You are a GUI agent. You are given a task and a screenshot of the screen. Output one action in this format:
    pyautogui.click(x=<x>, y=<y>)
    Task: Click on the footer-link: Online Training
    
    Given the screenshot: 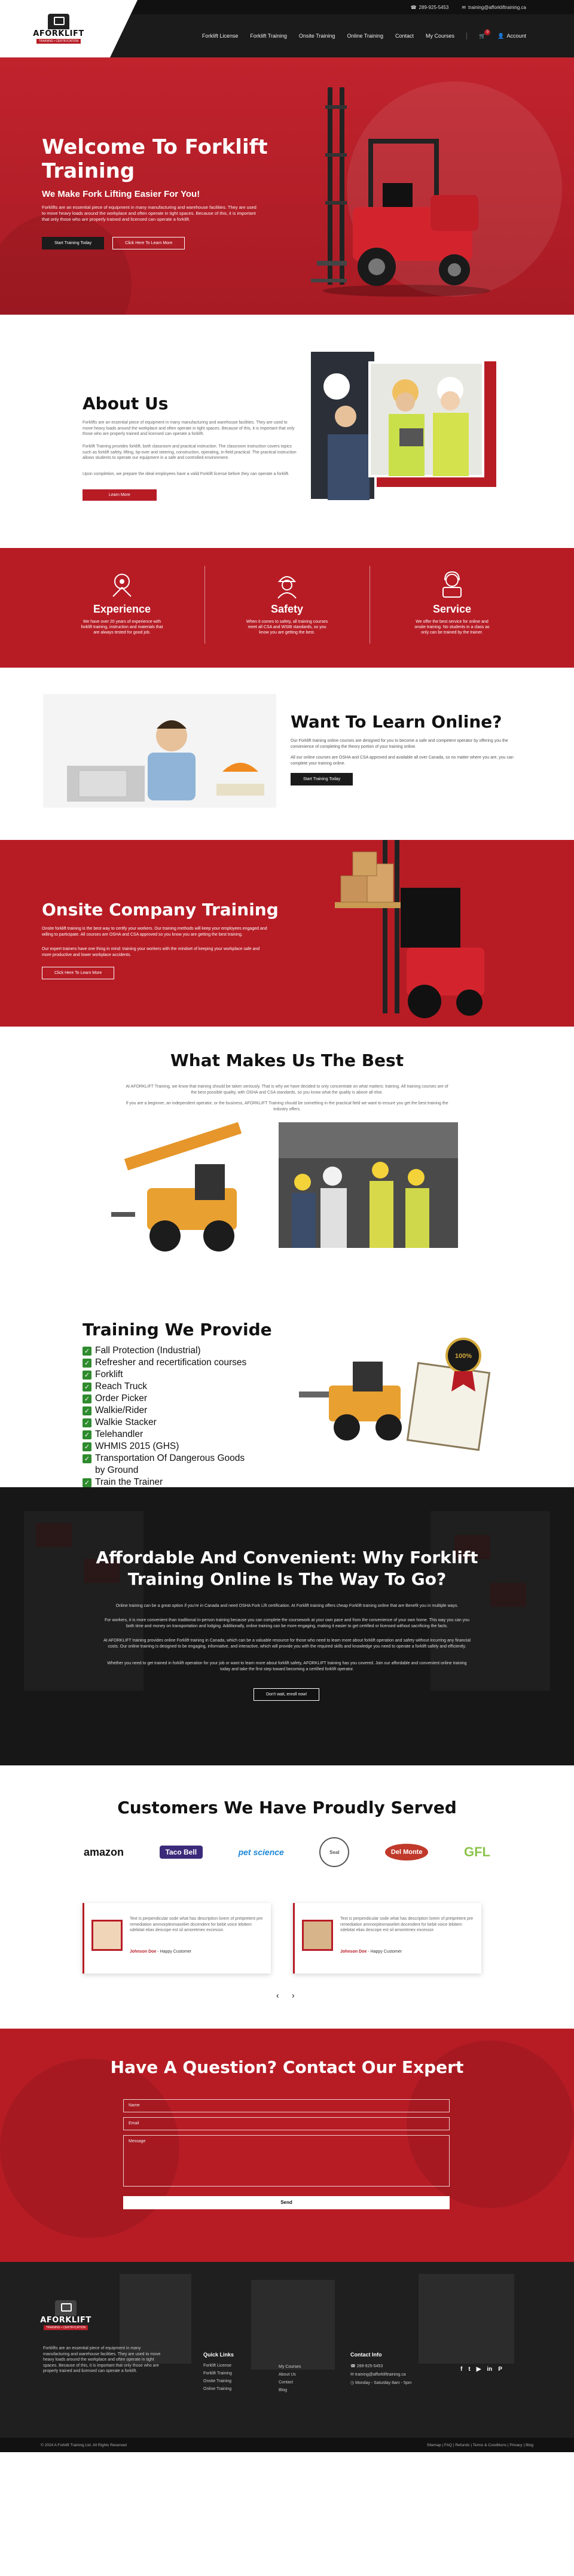 What is the action you would take?
    pyautogui.click(x=218, y=2389)
    